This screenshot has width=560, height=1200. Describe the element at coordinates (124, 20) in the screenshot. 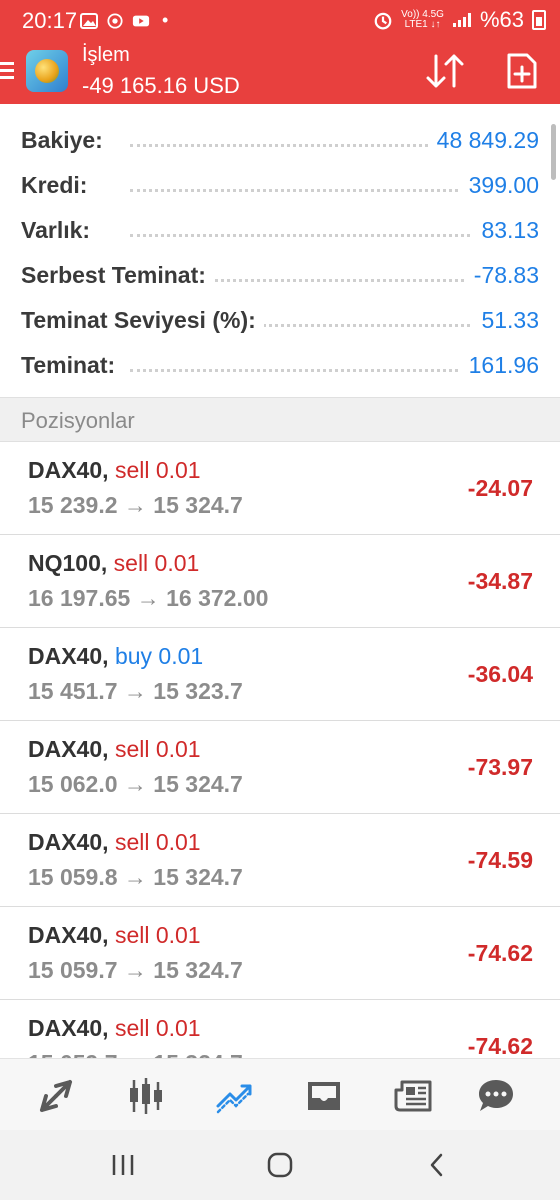

I see `notification-icons: •` at that location.